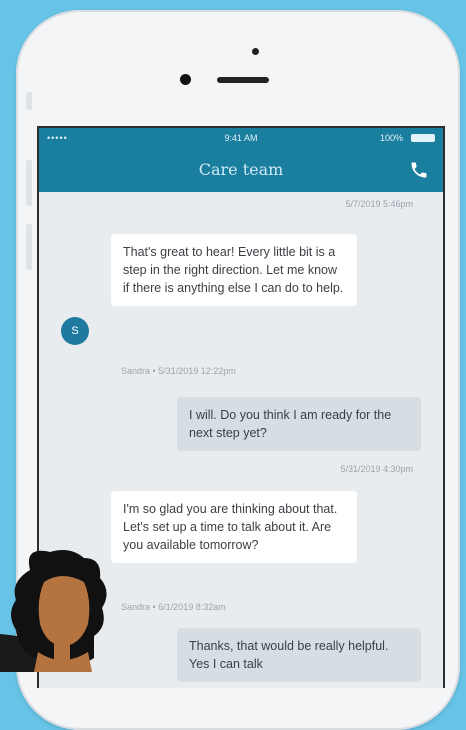 The height and width of the screenshot is (730, 466). Describe the element at coordinates (185, 79) in the screenshot. I see `phone-camera` at that location.